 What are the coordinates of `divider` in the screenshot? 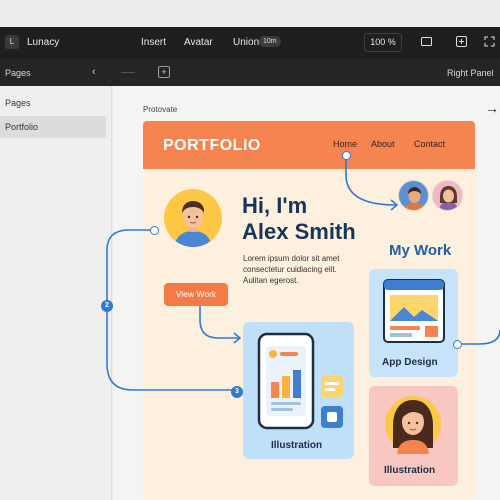 It's located at (128, 72).